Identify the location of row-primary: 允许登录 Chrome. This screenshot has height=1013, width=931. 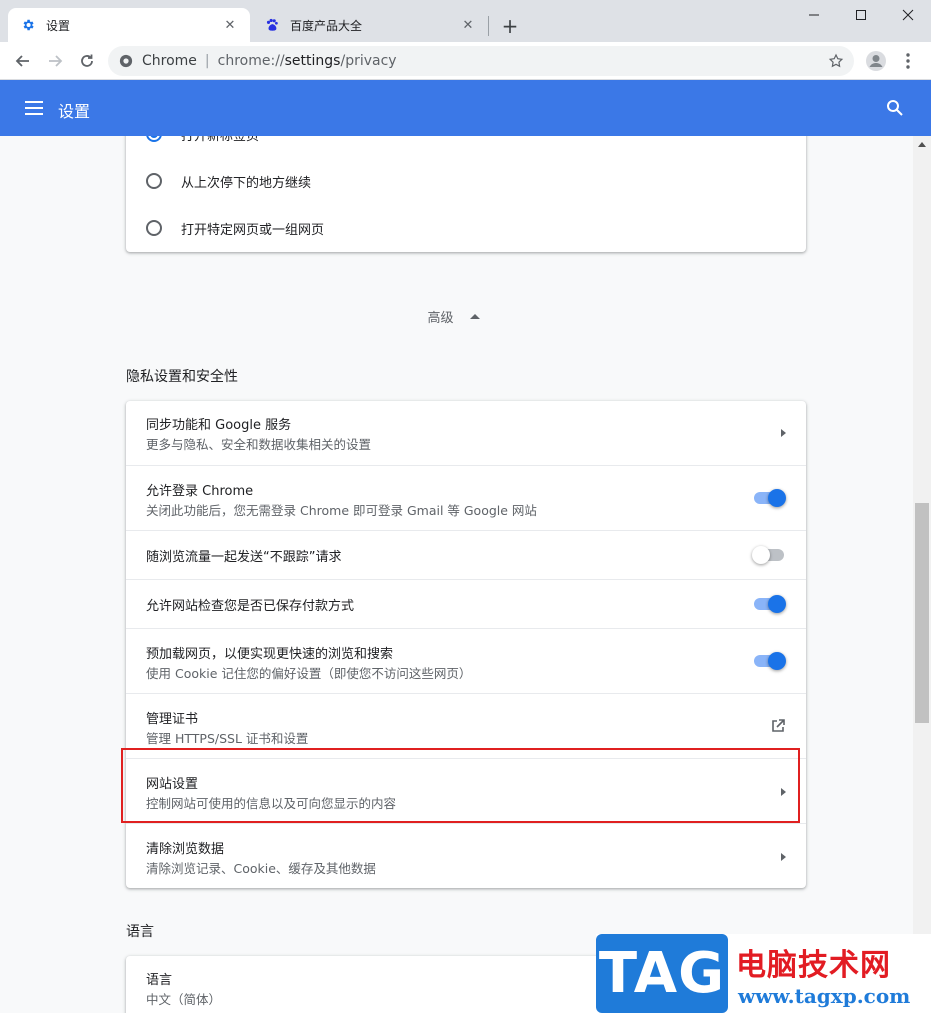
(200, 491).